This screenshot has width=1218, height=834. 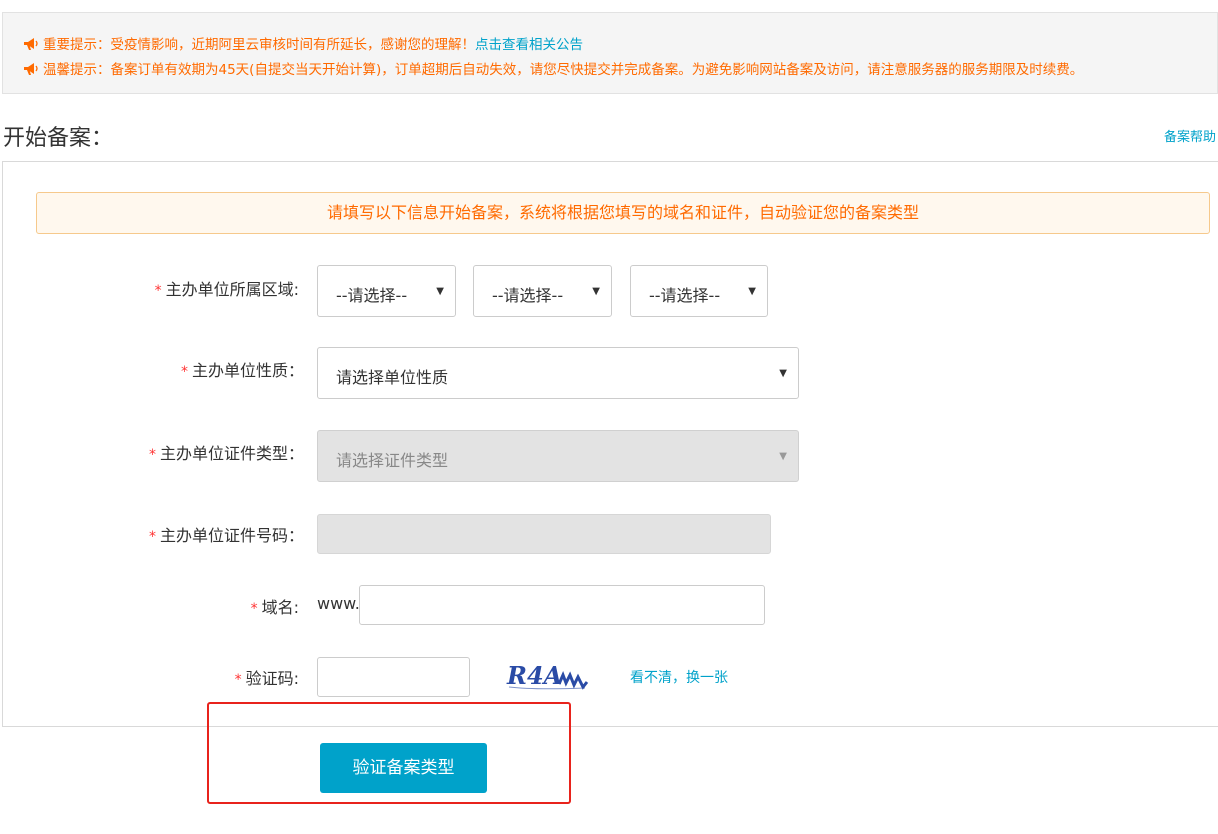 What do you see at coordinates (544, 534) in the screenshot?
I see `cert-number-input` at bounding box center [544, 534].